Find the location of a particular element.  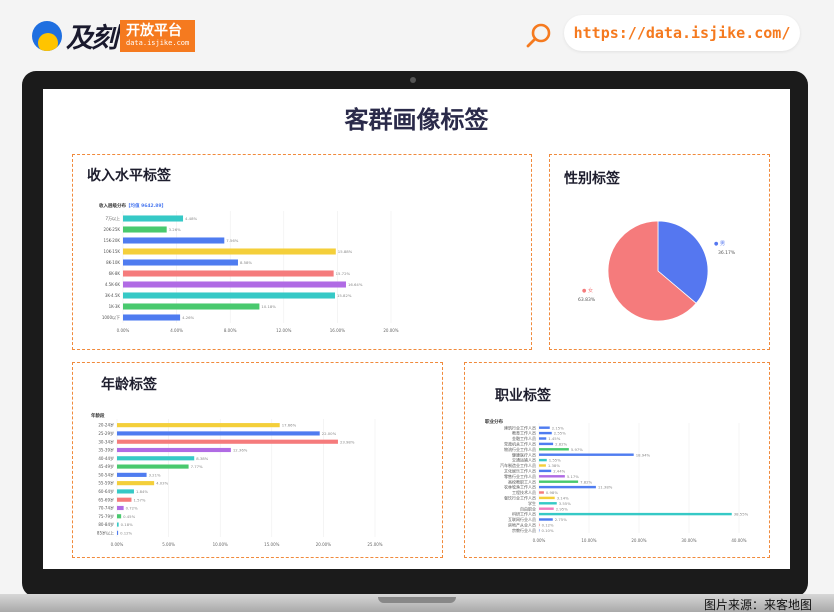

category-label: 80-84岁 is located at coordinates (106, 524).